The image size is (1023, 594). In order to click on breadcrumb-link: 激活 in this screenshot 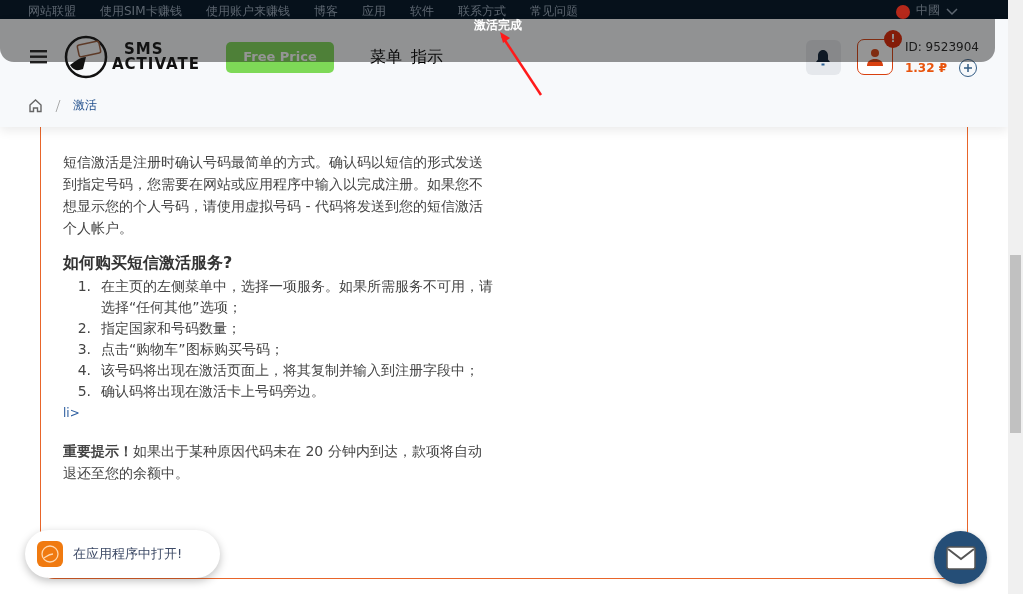, I will do `click(85, 105)`.